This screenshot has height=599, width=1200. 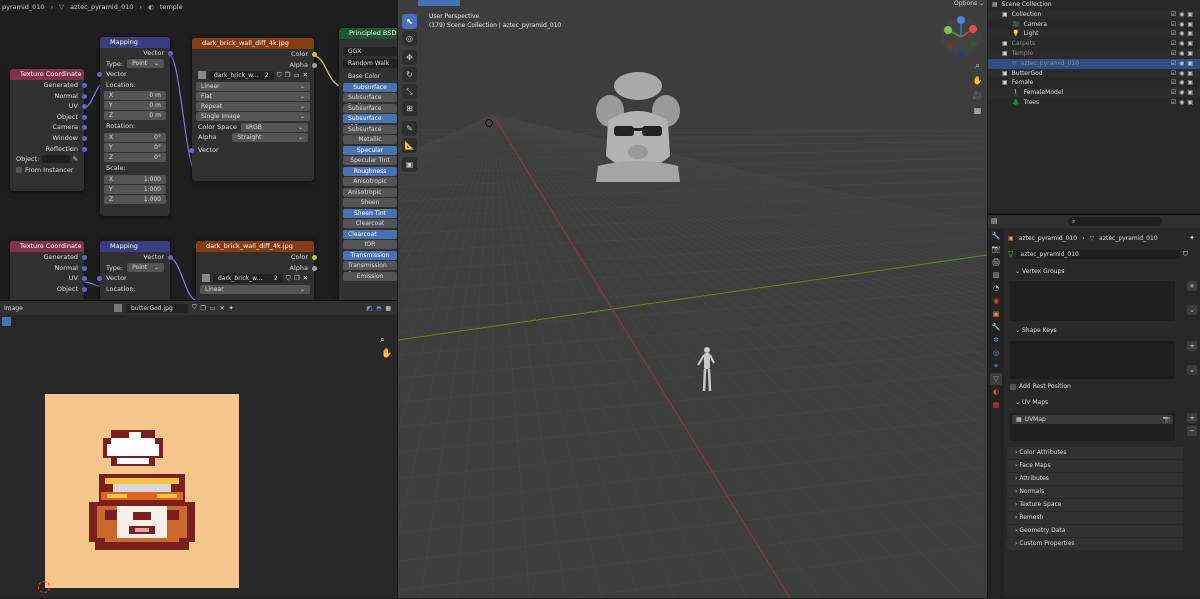 I want to click on projection-dropdown: Flat ⌄, so click(x=253, y=96).